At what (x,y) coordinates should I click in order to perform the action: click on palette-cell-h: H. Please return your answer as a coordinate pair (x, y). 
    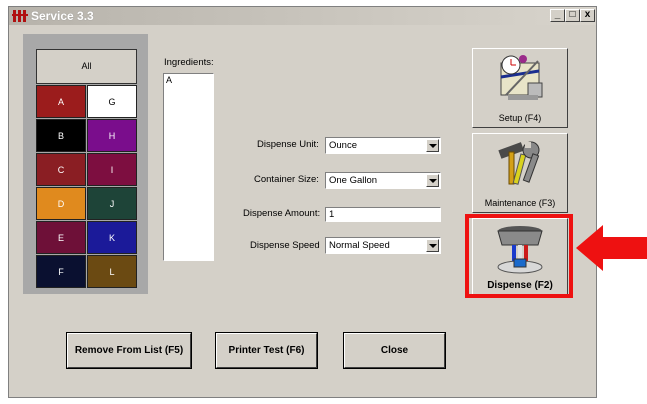
    Looking at the image, I should click on (112, 135).